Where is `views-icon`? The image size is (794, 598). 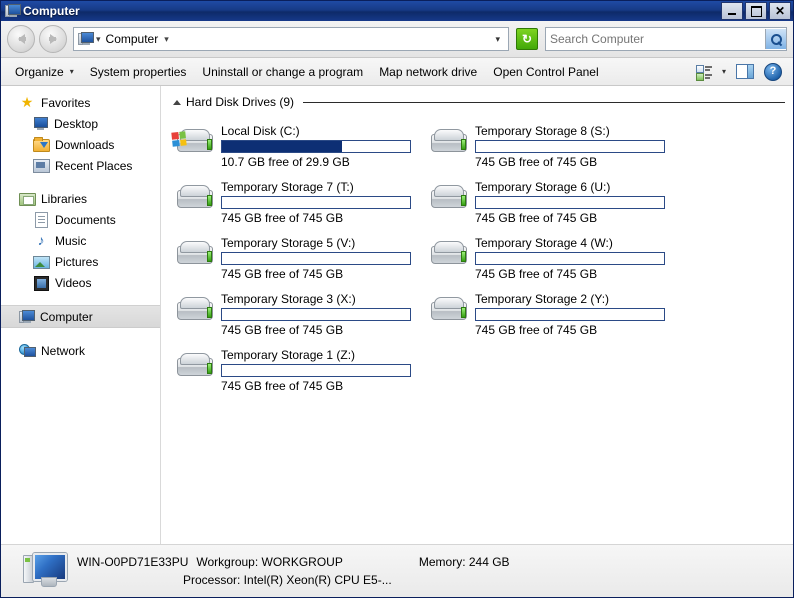
views-icon is located at coordinates (703, 72).